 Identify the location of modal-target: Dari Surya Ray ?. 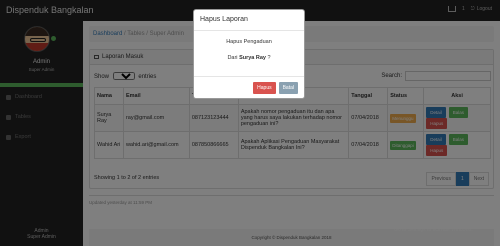
(249, 58).